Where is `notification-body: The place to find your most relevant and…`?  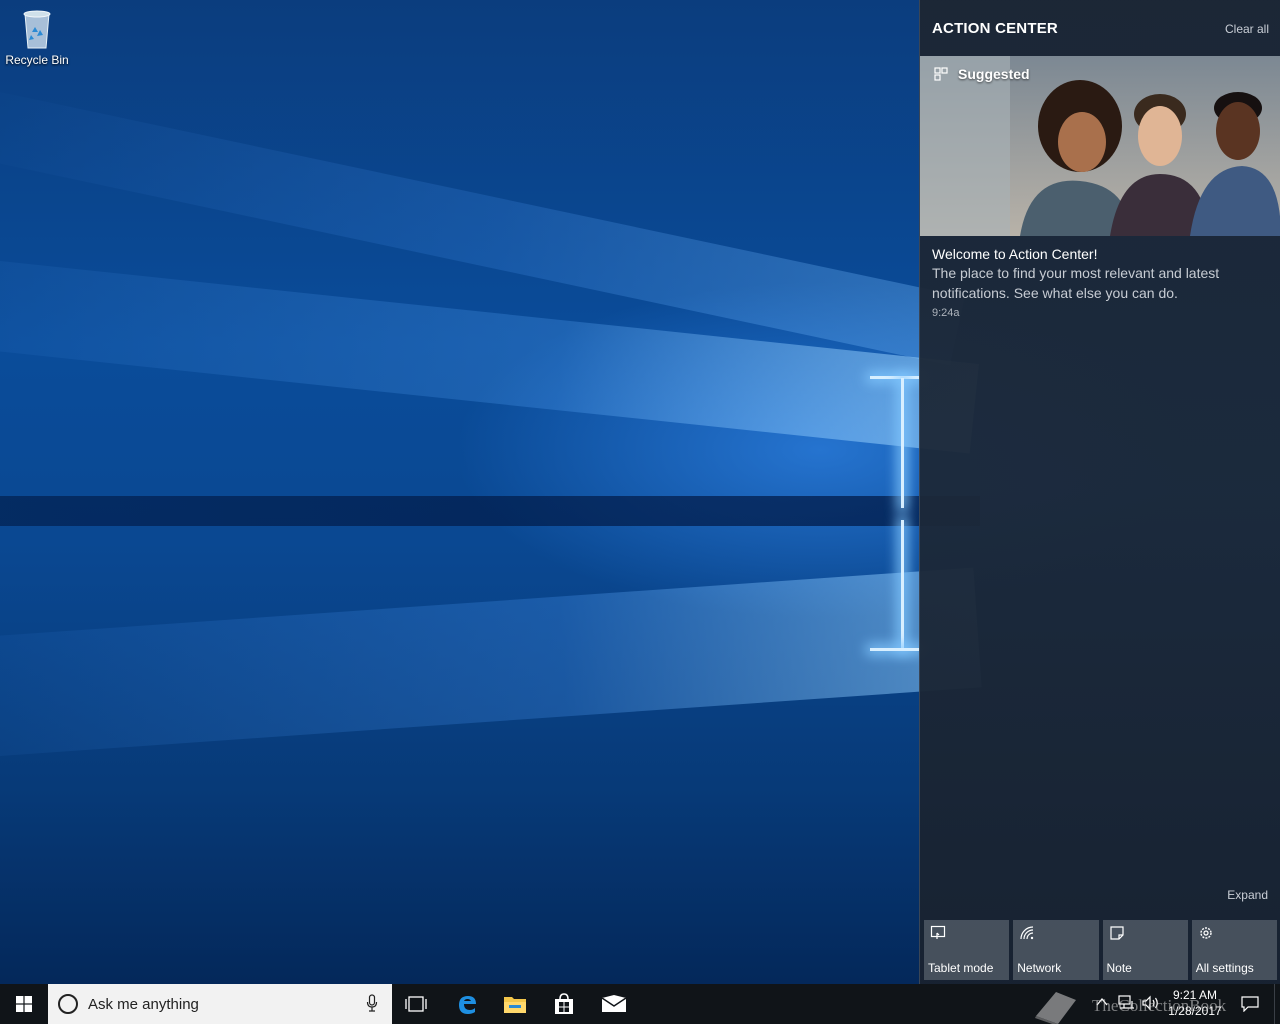
notification-body: The place to find your most relevant and… is located at coordinates (1076, 283).